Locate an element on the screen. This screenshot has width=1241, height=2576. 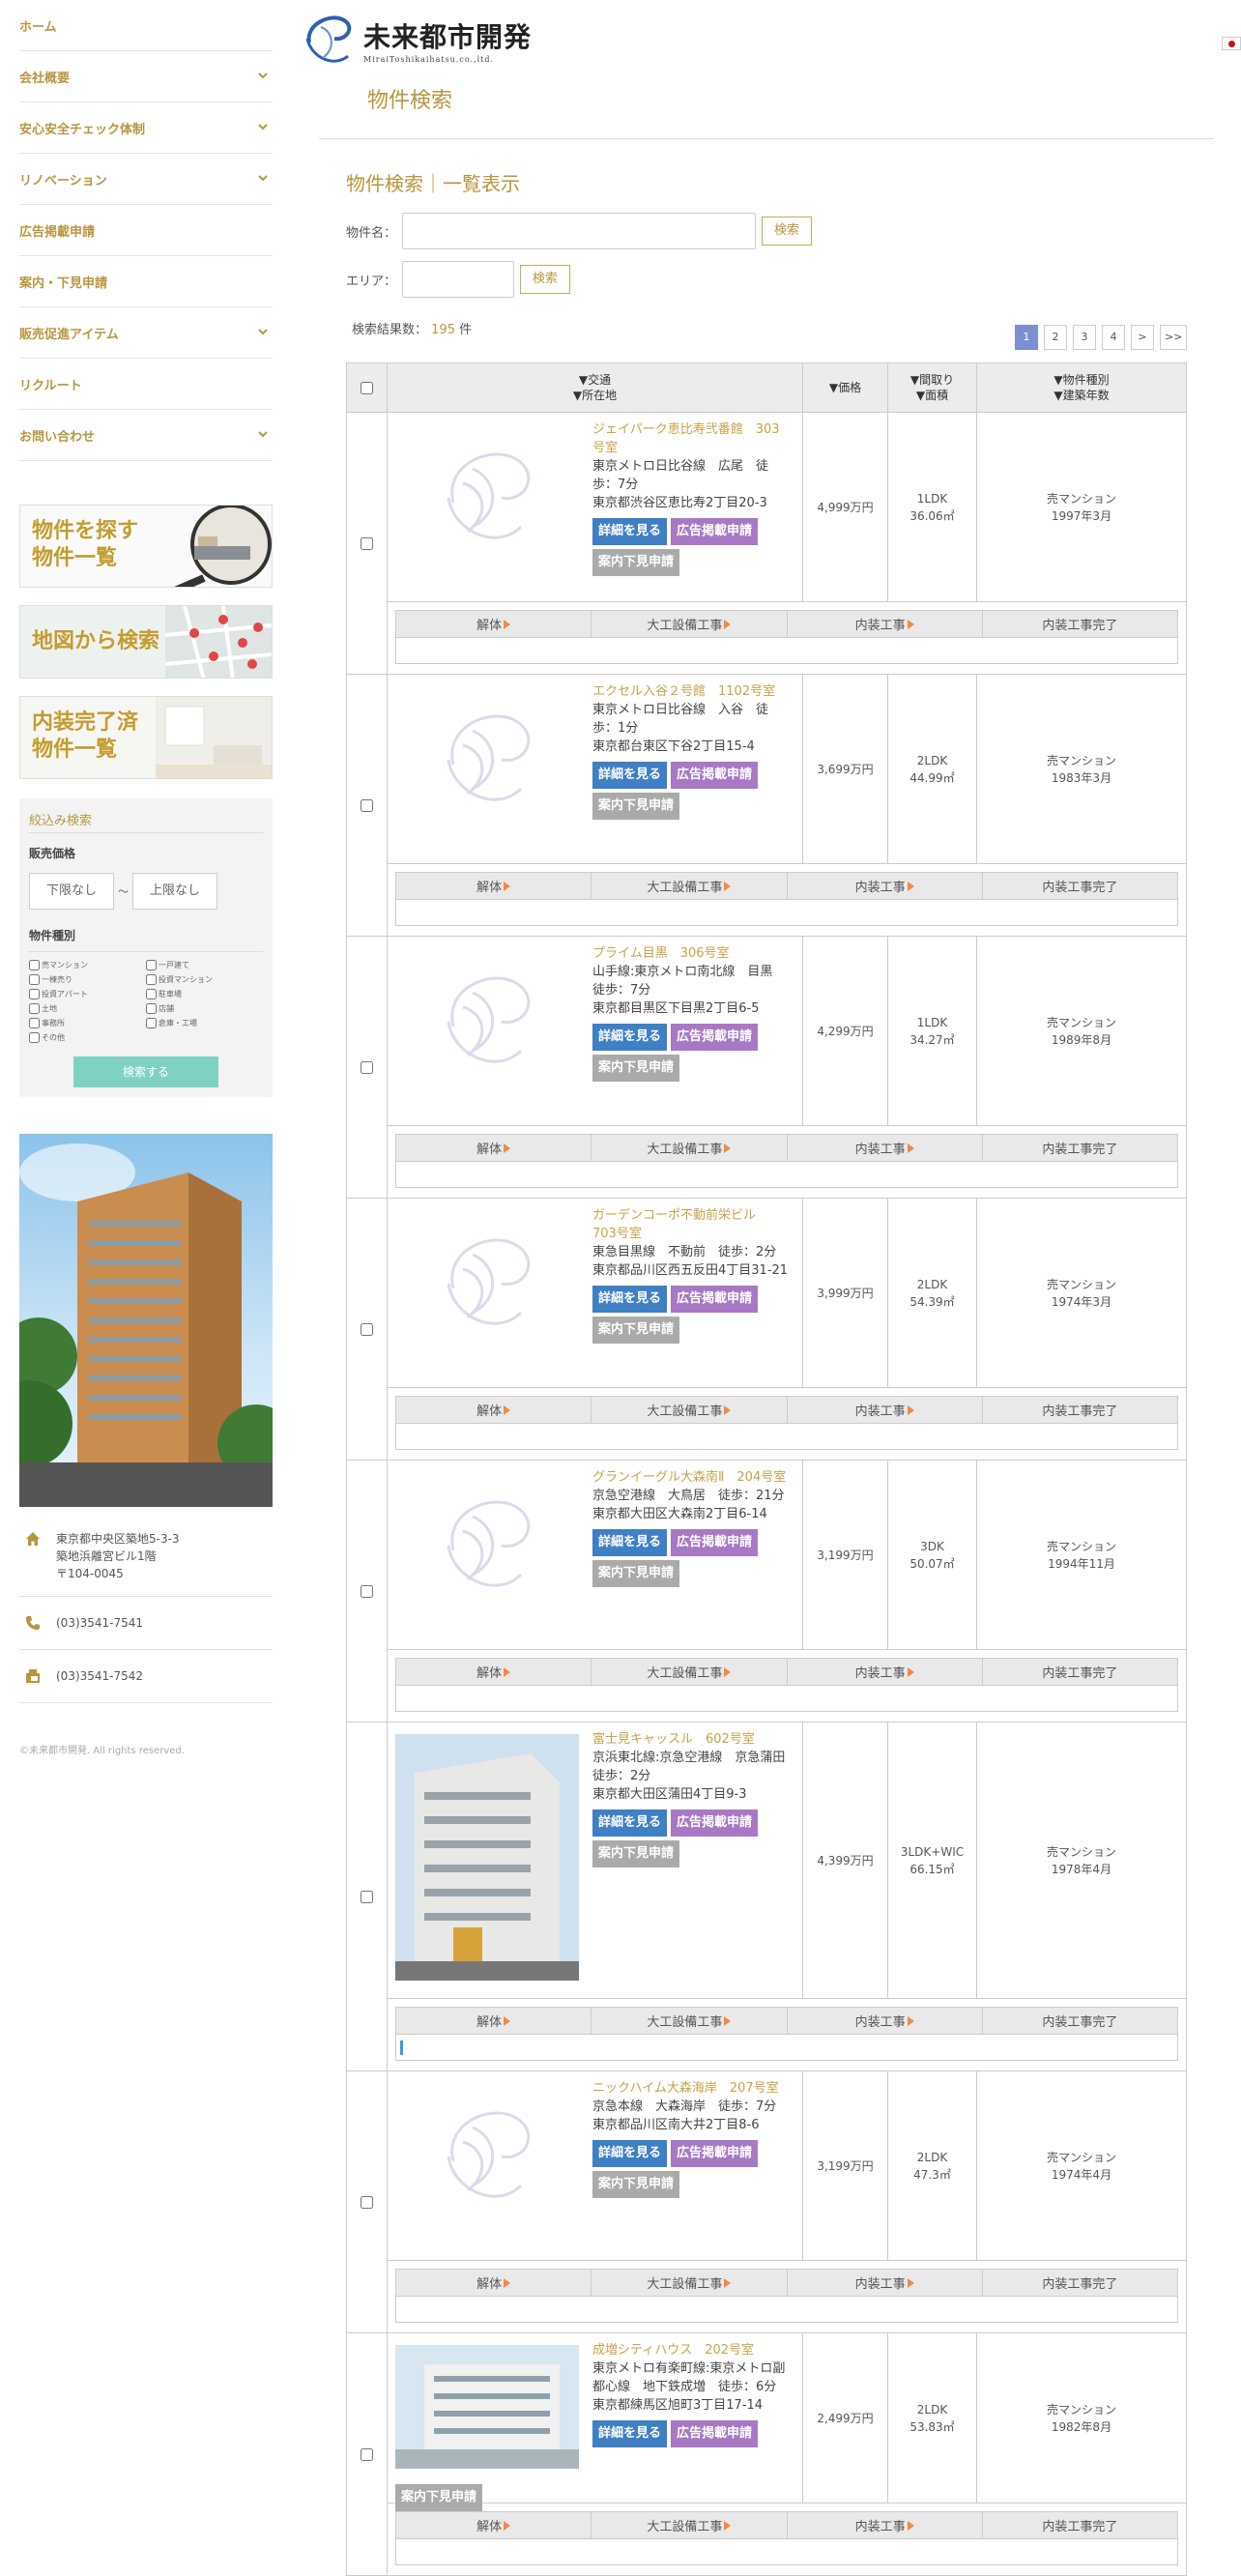
page-link: >> is located at coordinates (1174, 337).